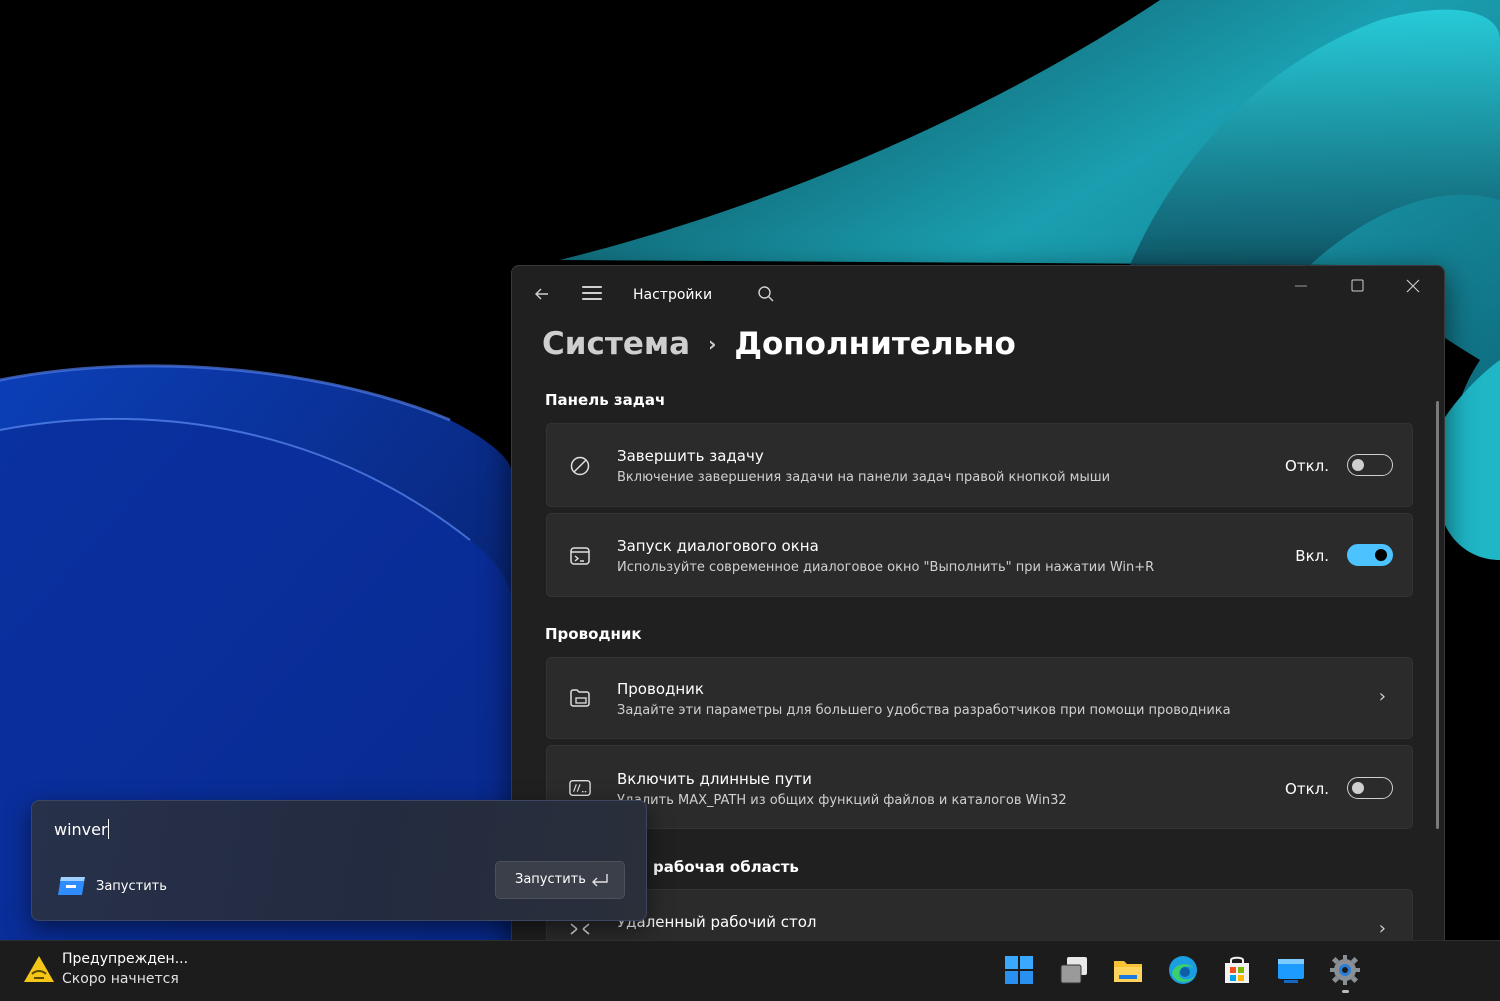 This screenshot has width=1500, height=1001. What do you see at coordinates (1345, 991) in the screenshot?
I see `active-app-indicator` at bounding box center [1345, 991].